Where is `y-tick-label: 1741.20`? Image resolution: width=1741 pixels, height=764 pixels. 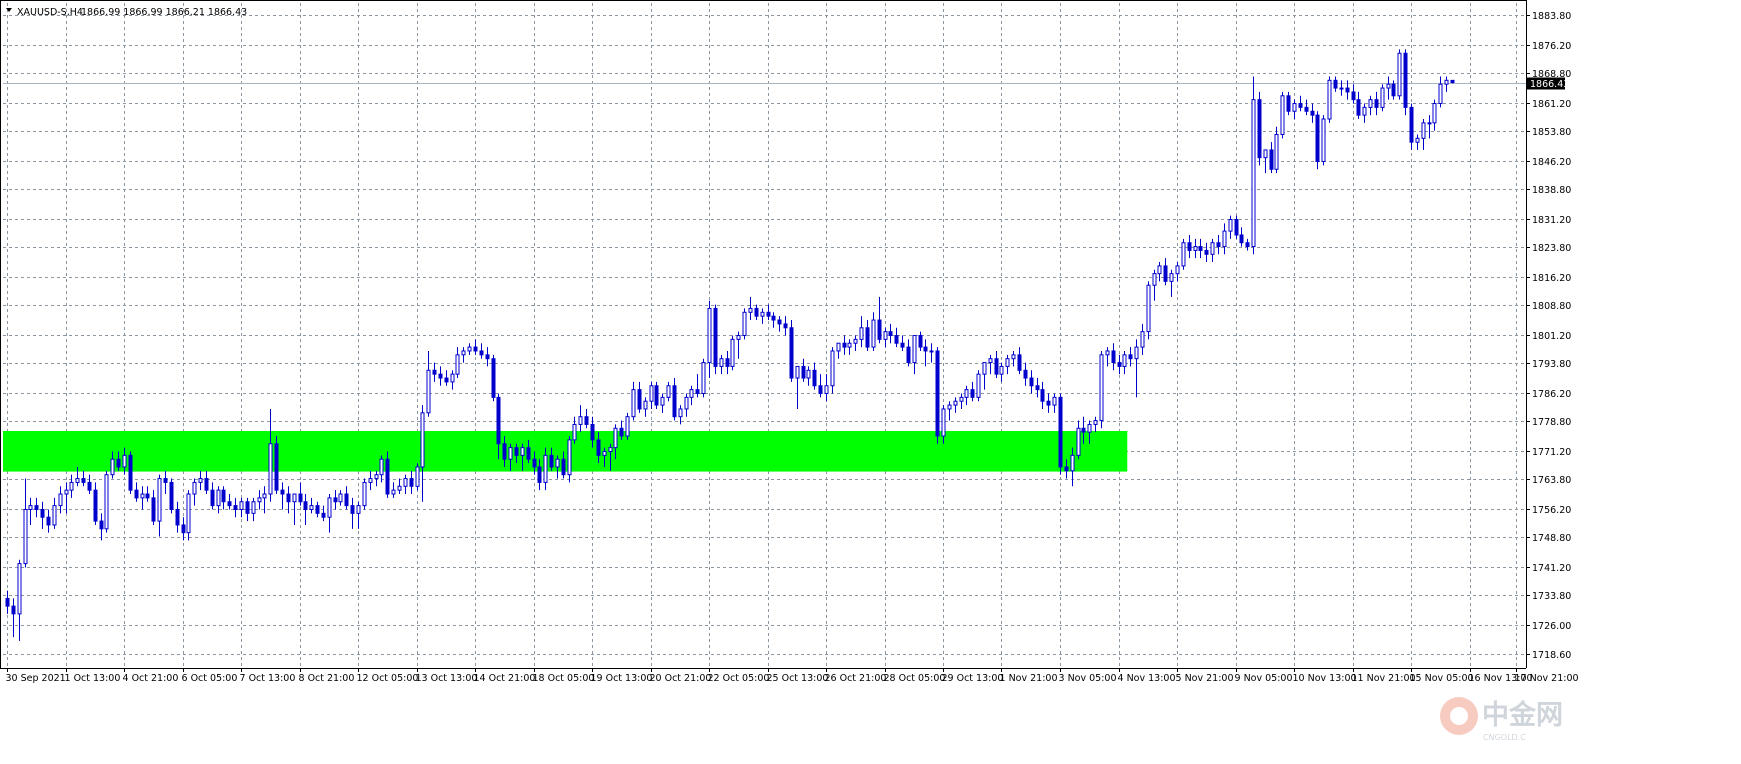 y-tick-label: 1741.20 is located at coordinates (1551, 568).